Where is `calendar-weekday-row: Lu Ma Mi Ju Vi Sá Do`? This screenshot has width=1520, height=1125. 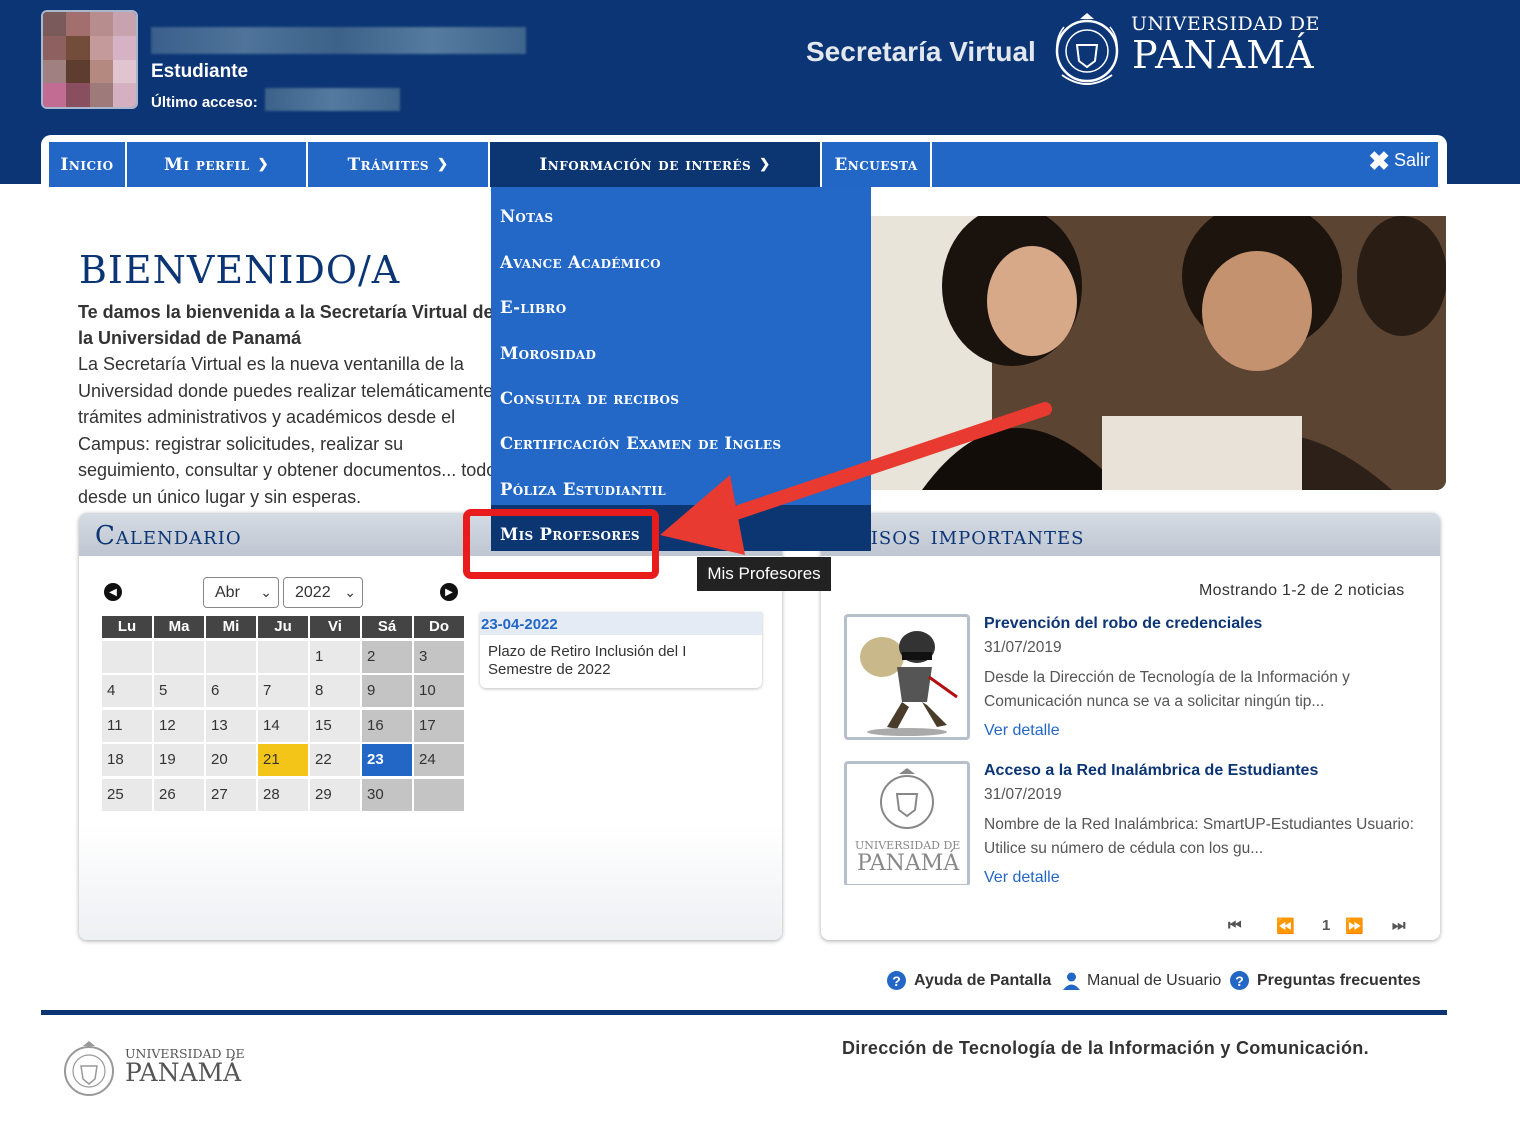
calendar-weekday-row: Lu Ma Mi Ju Vi Sá Do is located at coordinates (284, 628).